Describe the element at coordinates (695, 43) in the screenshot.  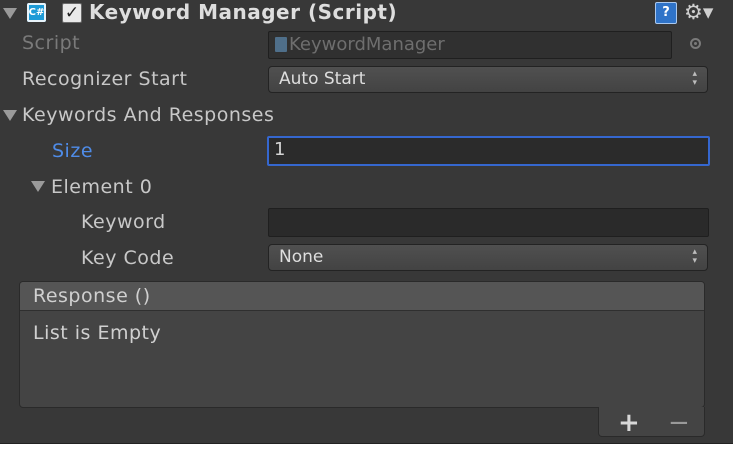
I see `object-picker-target-icon` at that location.